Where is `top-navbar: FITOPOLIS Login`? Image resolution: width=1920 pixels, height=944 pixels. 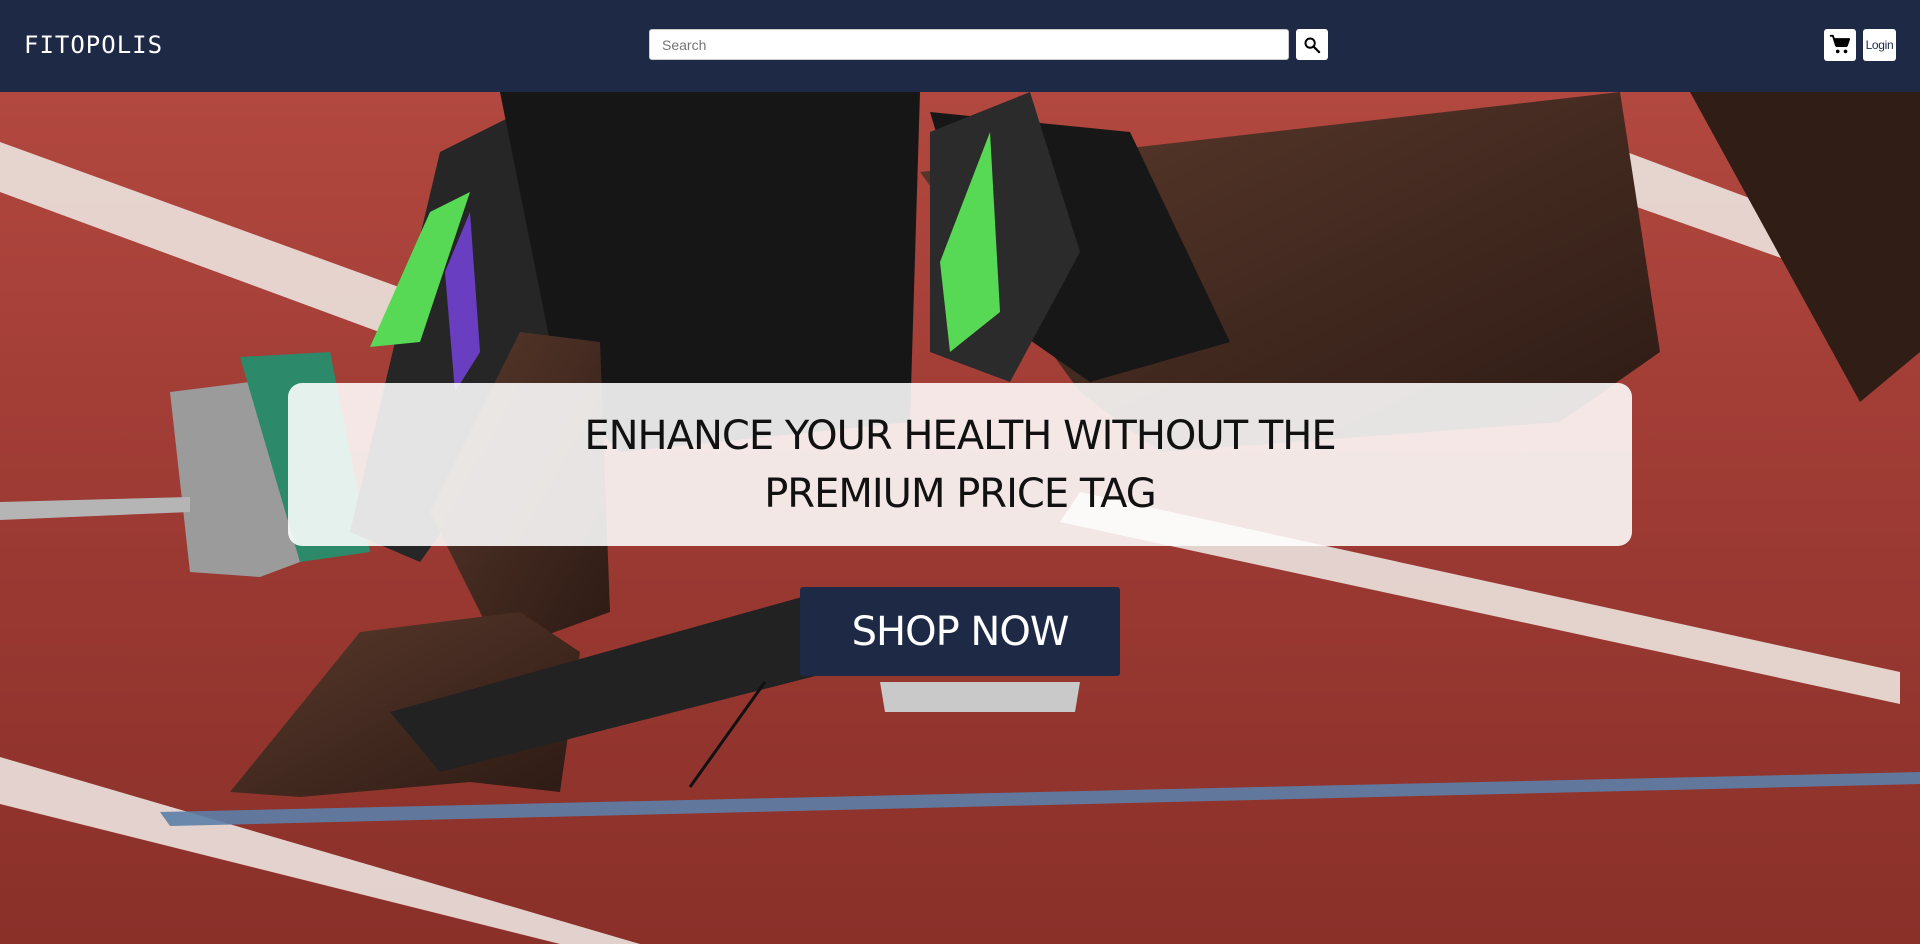 top-navbar: FITOPOLIS Login is located at coordinates (960, 46).